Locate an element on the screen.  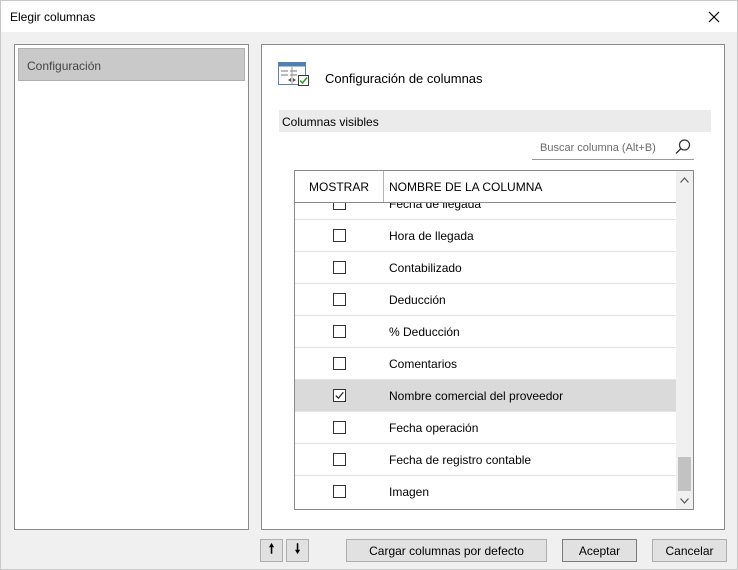
chevron-down-icon is located at coordinates (684, 500).